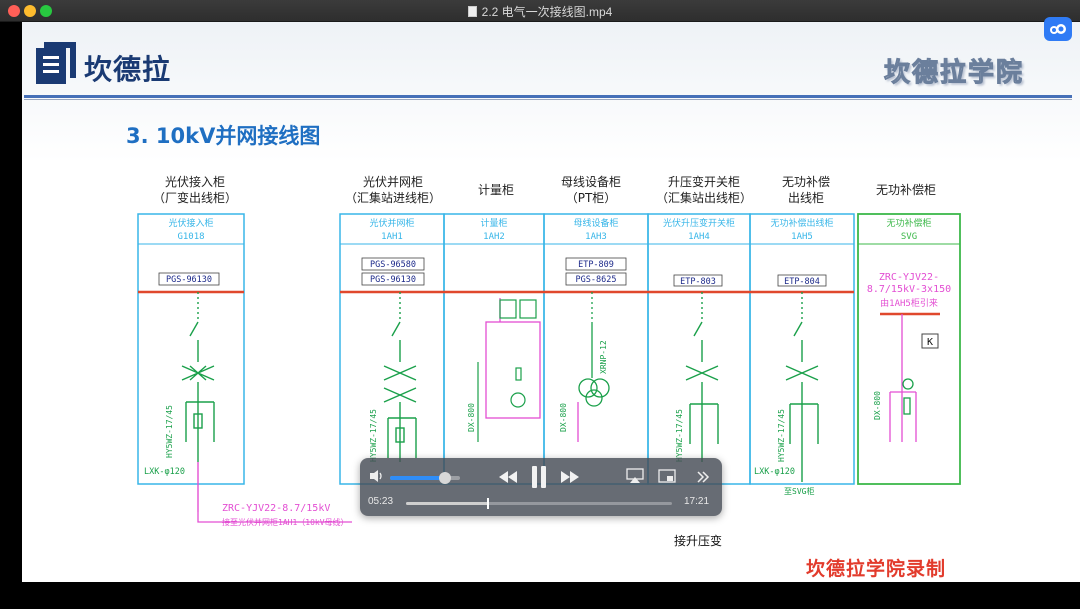  What do you see at coordinates (679, 435) in the screenshot?
I see `arrester-label-5: HY5WZ-17/45` at bounding box center [679, 435].